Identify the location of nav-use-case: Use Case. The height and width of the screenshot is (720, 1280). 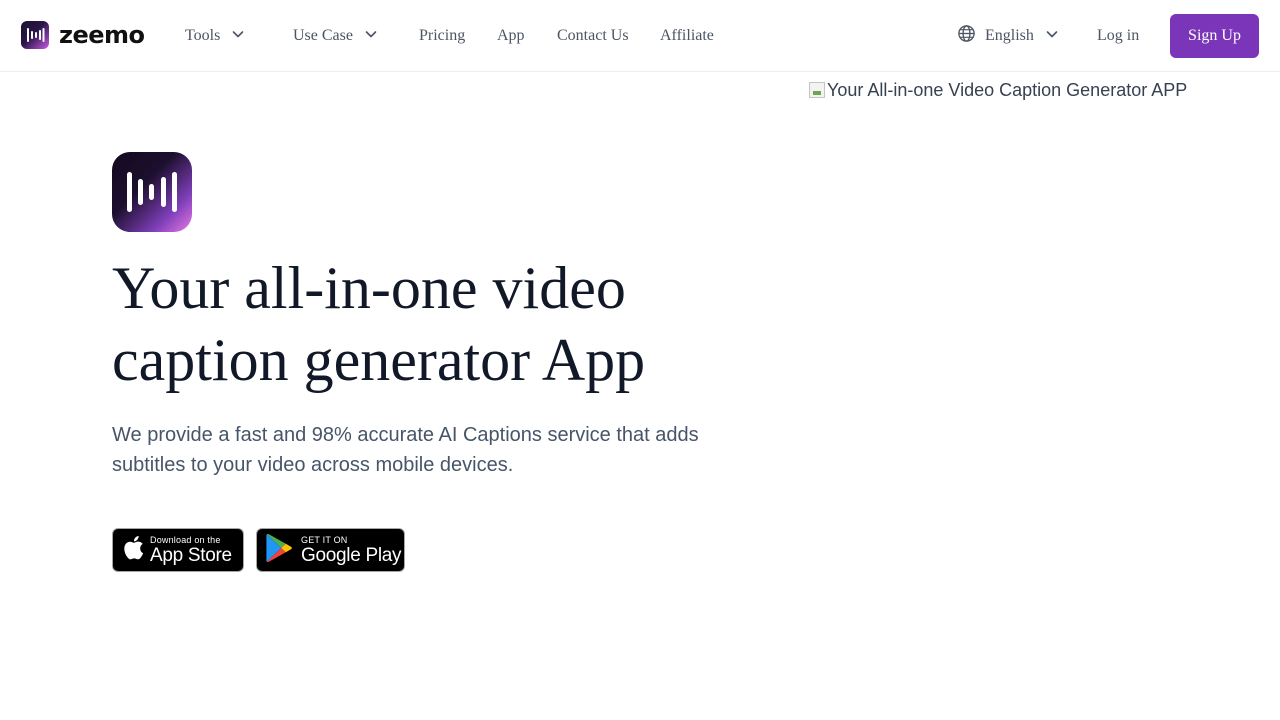
(336, 36).